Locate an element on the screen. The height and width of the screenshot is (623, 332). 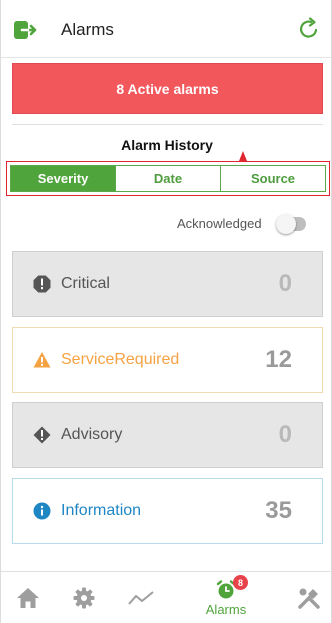
gear-icon is located at coordinates (84, 598).